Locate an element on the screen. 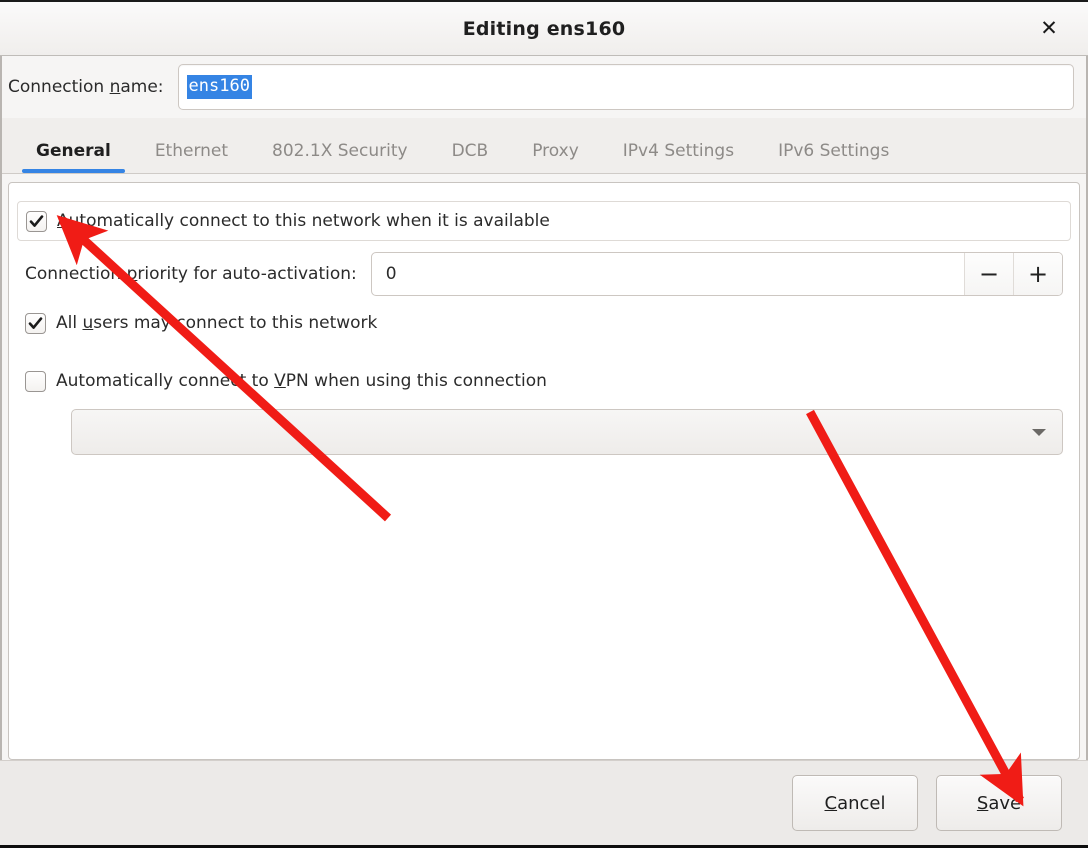 The height and width of the screenshot is (848, 1088). connection-priority-label: Connection priority for auto-activation: is located at coordinates (191, 274).